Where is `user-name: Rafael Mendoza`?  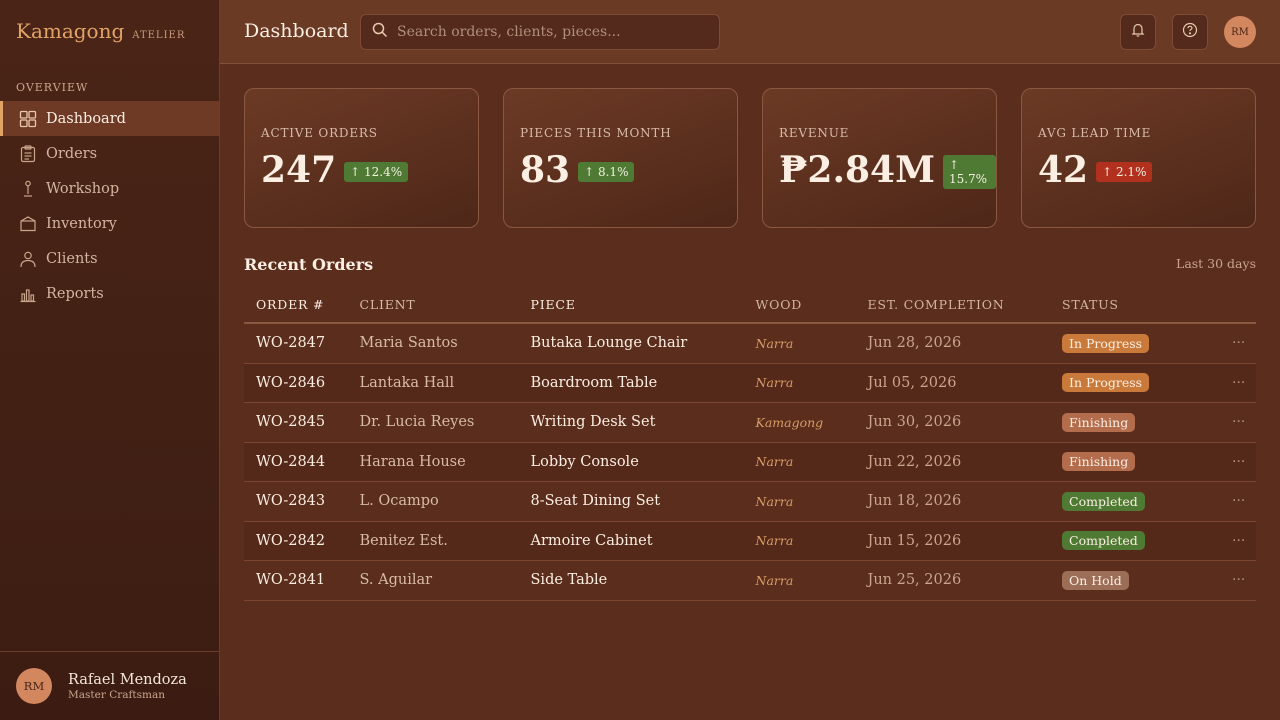 user-name: Rafael Mendoza is located at coordinates (127, 679).